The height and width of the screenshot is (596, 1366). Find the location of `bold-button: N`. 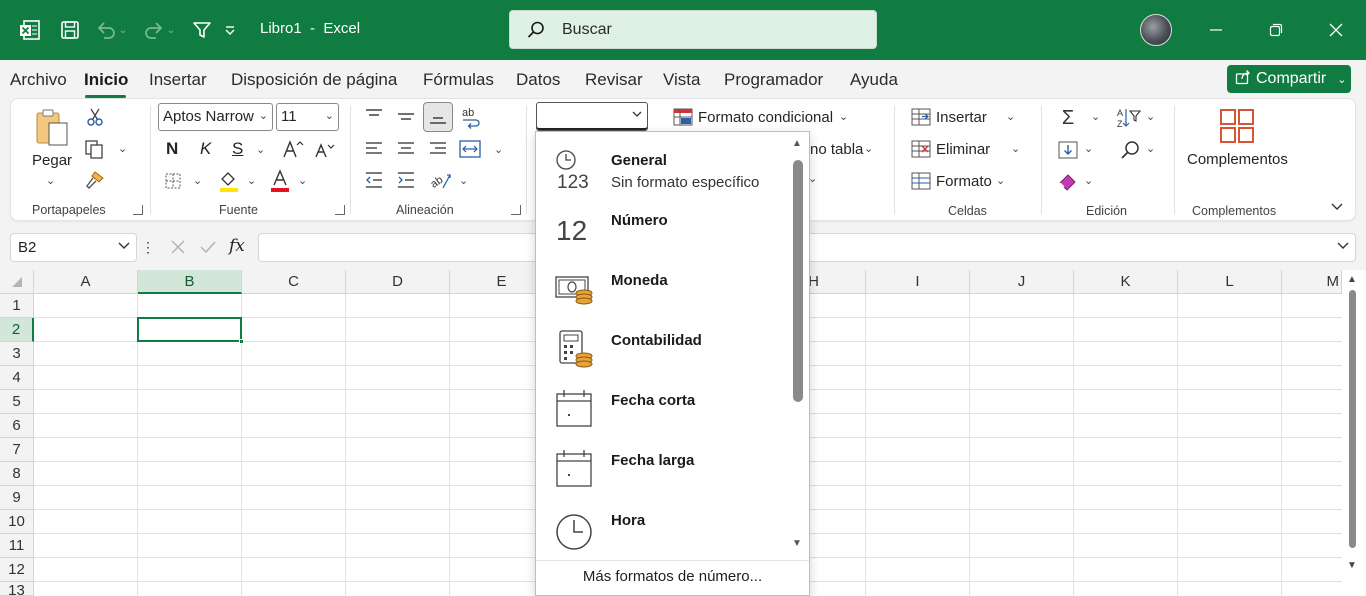

bold-button: N is located at coordinates (172, 149).